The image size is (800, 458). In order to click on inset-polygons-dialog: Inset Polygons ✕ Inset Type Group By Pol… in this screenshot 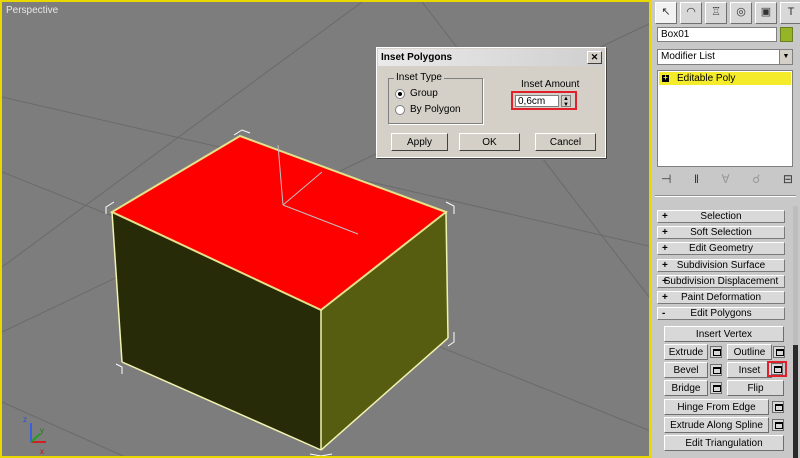, I will do `click(491, 102)`.